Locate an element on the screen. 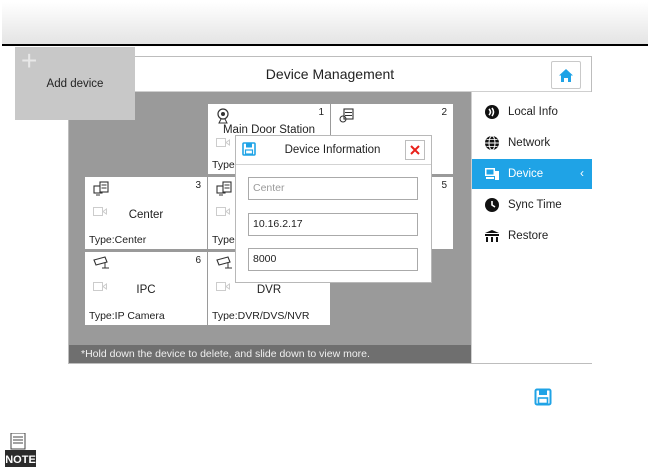  sidebar-item-device: Device ‹ is located at coordinates (532, 174).